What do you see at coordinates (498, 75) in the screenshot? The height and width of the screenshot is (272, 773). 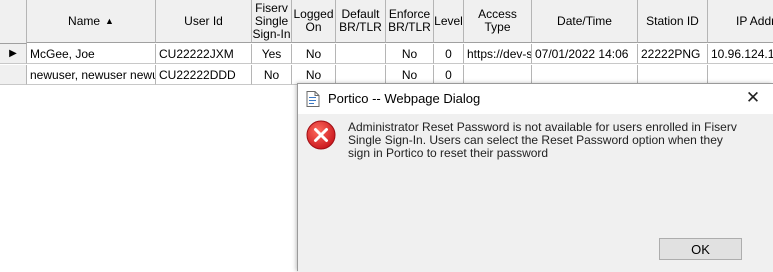 I see `cell-access-type` at bounding box center [498, 75].